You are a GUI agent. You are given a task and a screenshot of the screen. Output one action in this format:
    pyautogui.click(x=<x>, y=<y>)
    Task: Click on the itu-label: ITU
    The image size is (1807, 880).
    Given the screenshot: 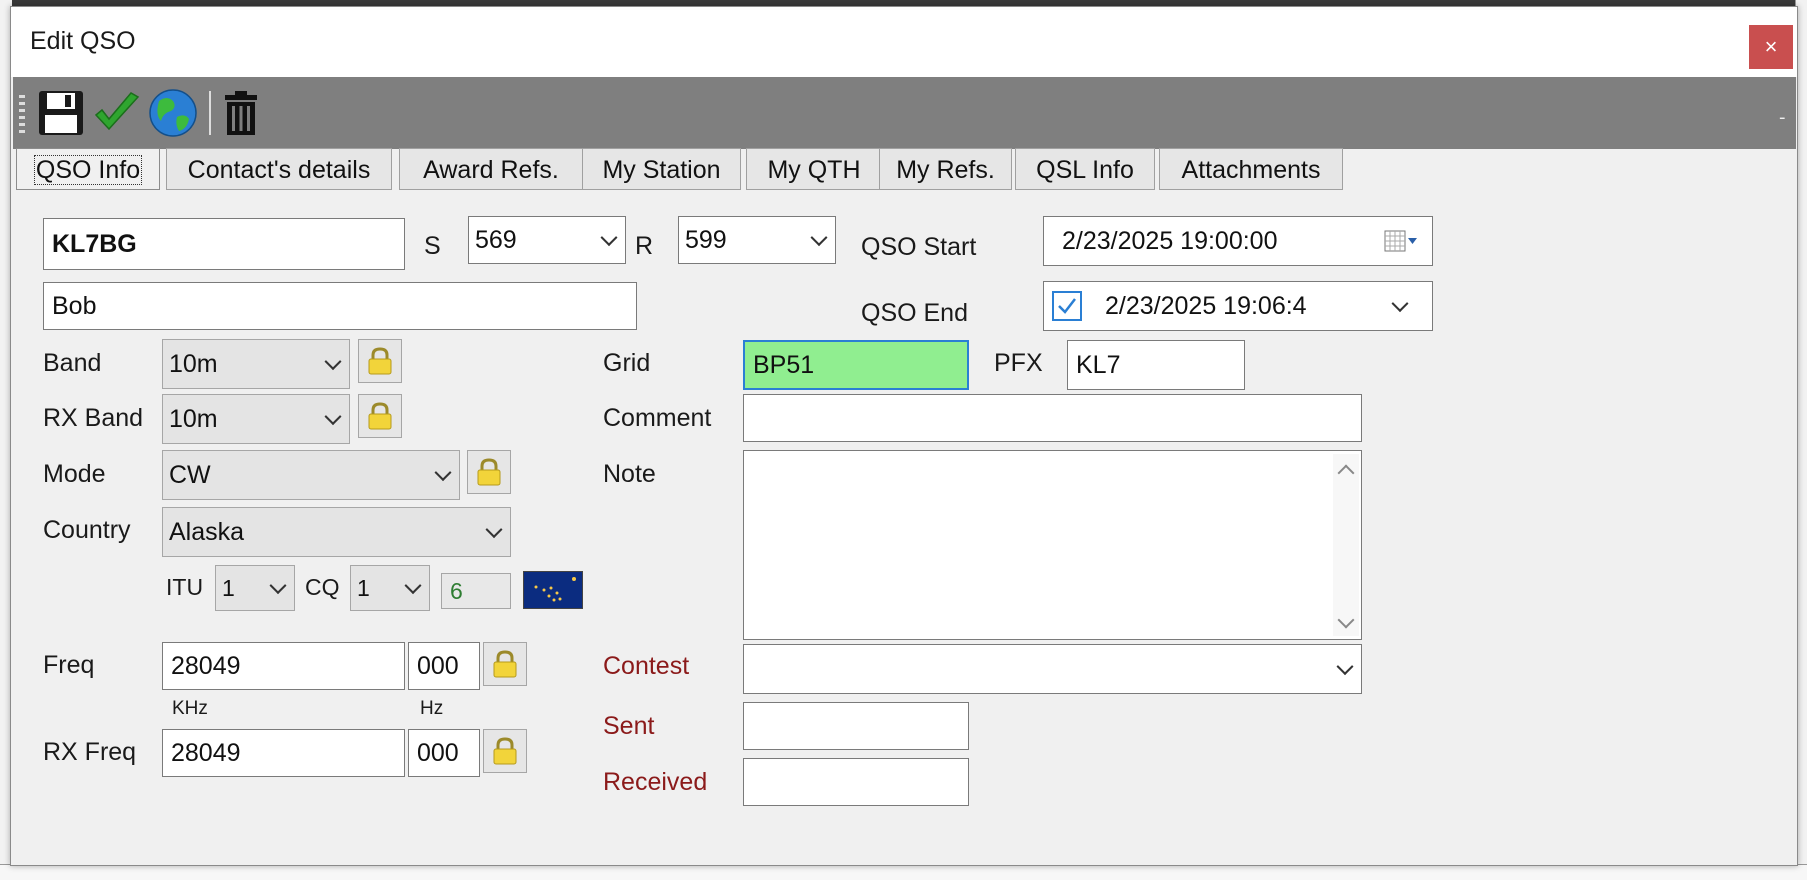 What is the action you would take?
    pyautogui.click(x=185, y=587)
    